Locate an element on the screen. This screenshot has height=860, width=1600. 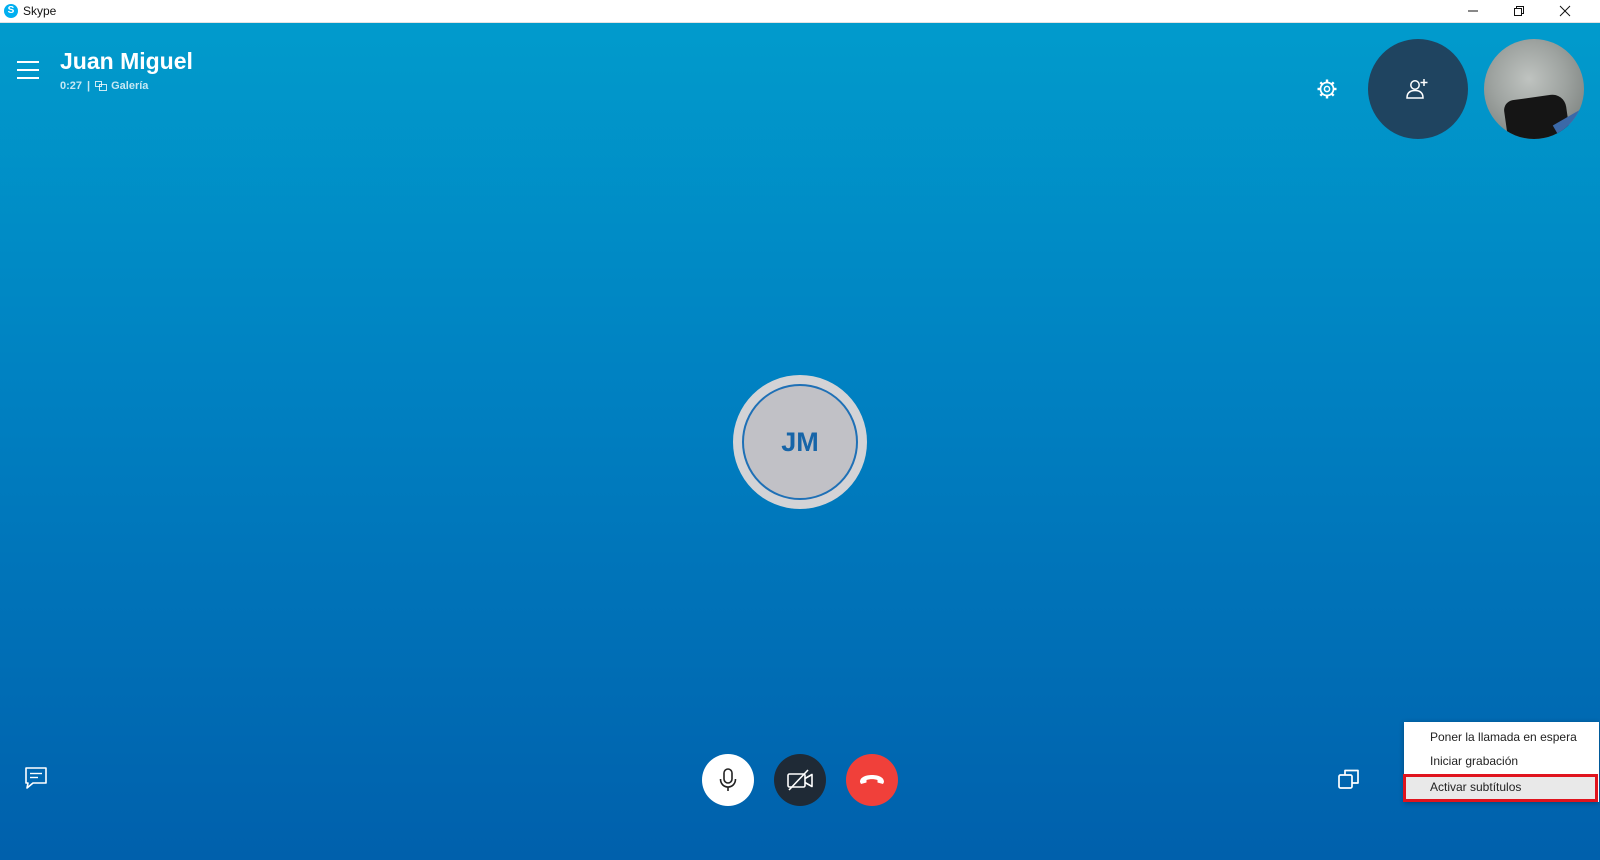
minimize-button is located at coordinates (1473, 11).